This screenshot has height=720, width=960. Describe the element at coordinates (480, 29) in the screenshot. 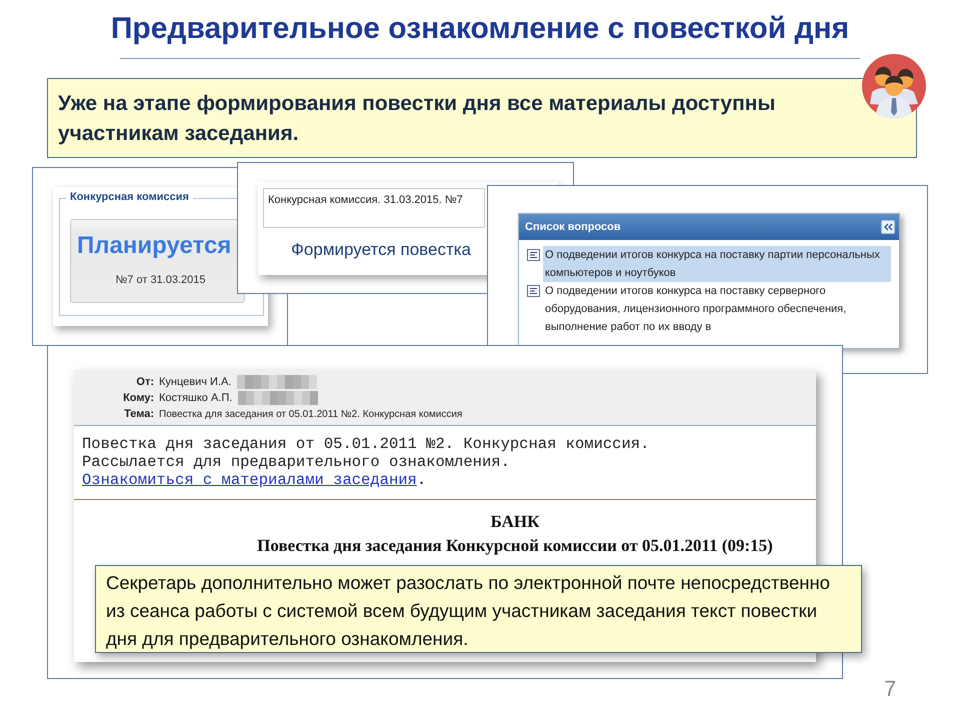

I see `slide-title: Предварительное ознакомление с повесткой дня` at that location.